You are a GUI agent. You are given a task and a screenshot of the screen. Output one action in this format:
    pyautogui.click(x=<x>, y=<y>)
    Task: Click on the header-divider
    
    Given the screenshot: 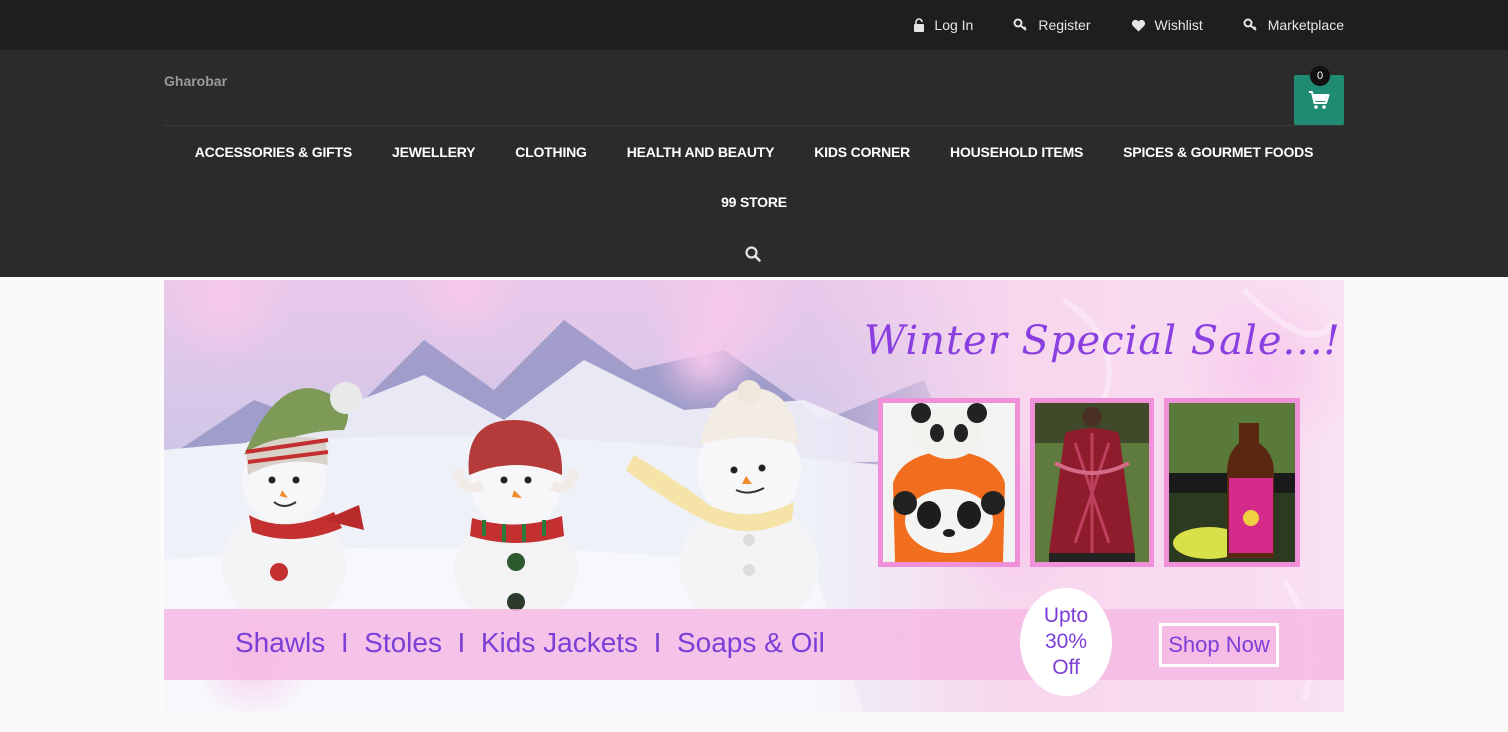 What is the action you would take?
    pyautogui.click(x=754, y=125)
    